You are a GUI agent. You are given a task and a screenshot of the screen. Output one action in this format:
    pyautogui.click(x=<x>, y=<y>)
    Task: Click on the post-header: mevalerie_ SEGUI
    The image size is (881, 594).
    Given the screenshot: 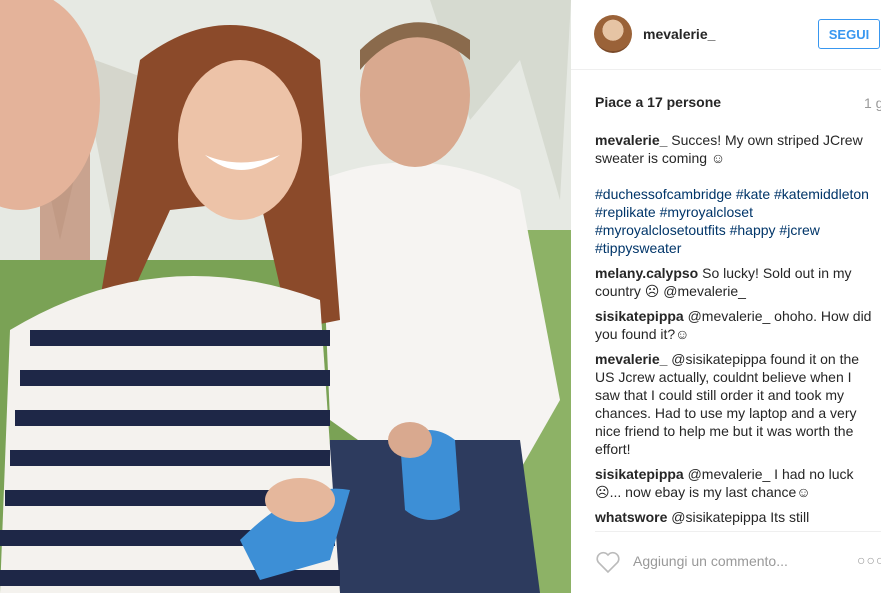 What is the action you would take?
    pyautogui.click(x=726, y=35)
    